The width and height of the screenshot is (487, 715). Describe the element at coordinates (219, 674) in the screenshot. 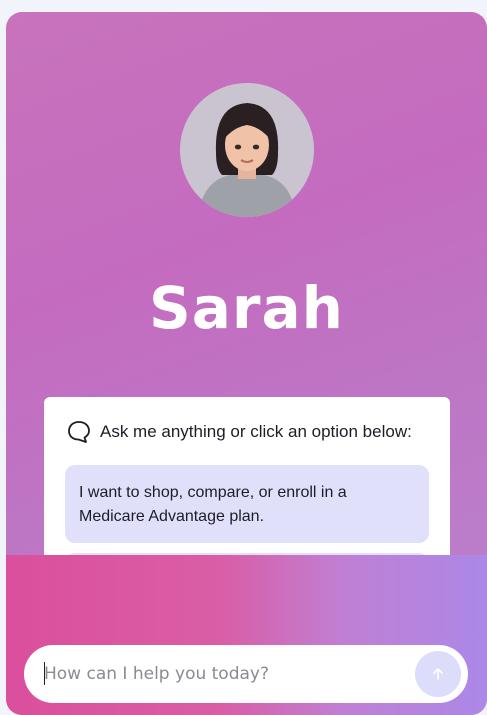

I see `message-input` at that location.